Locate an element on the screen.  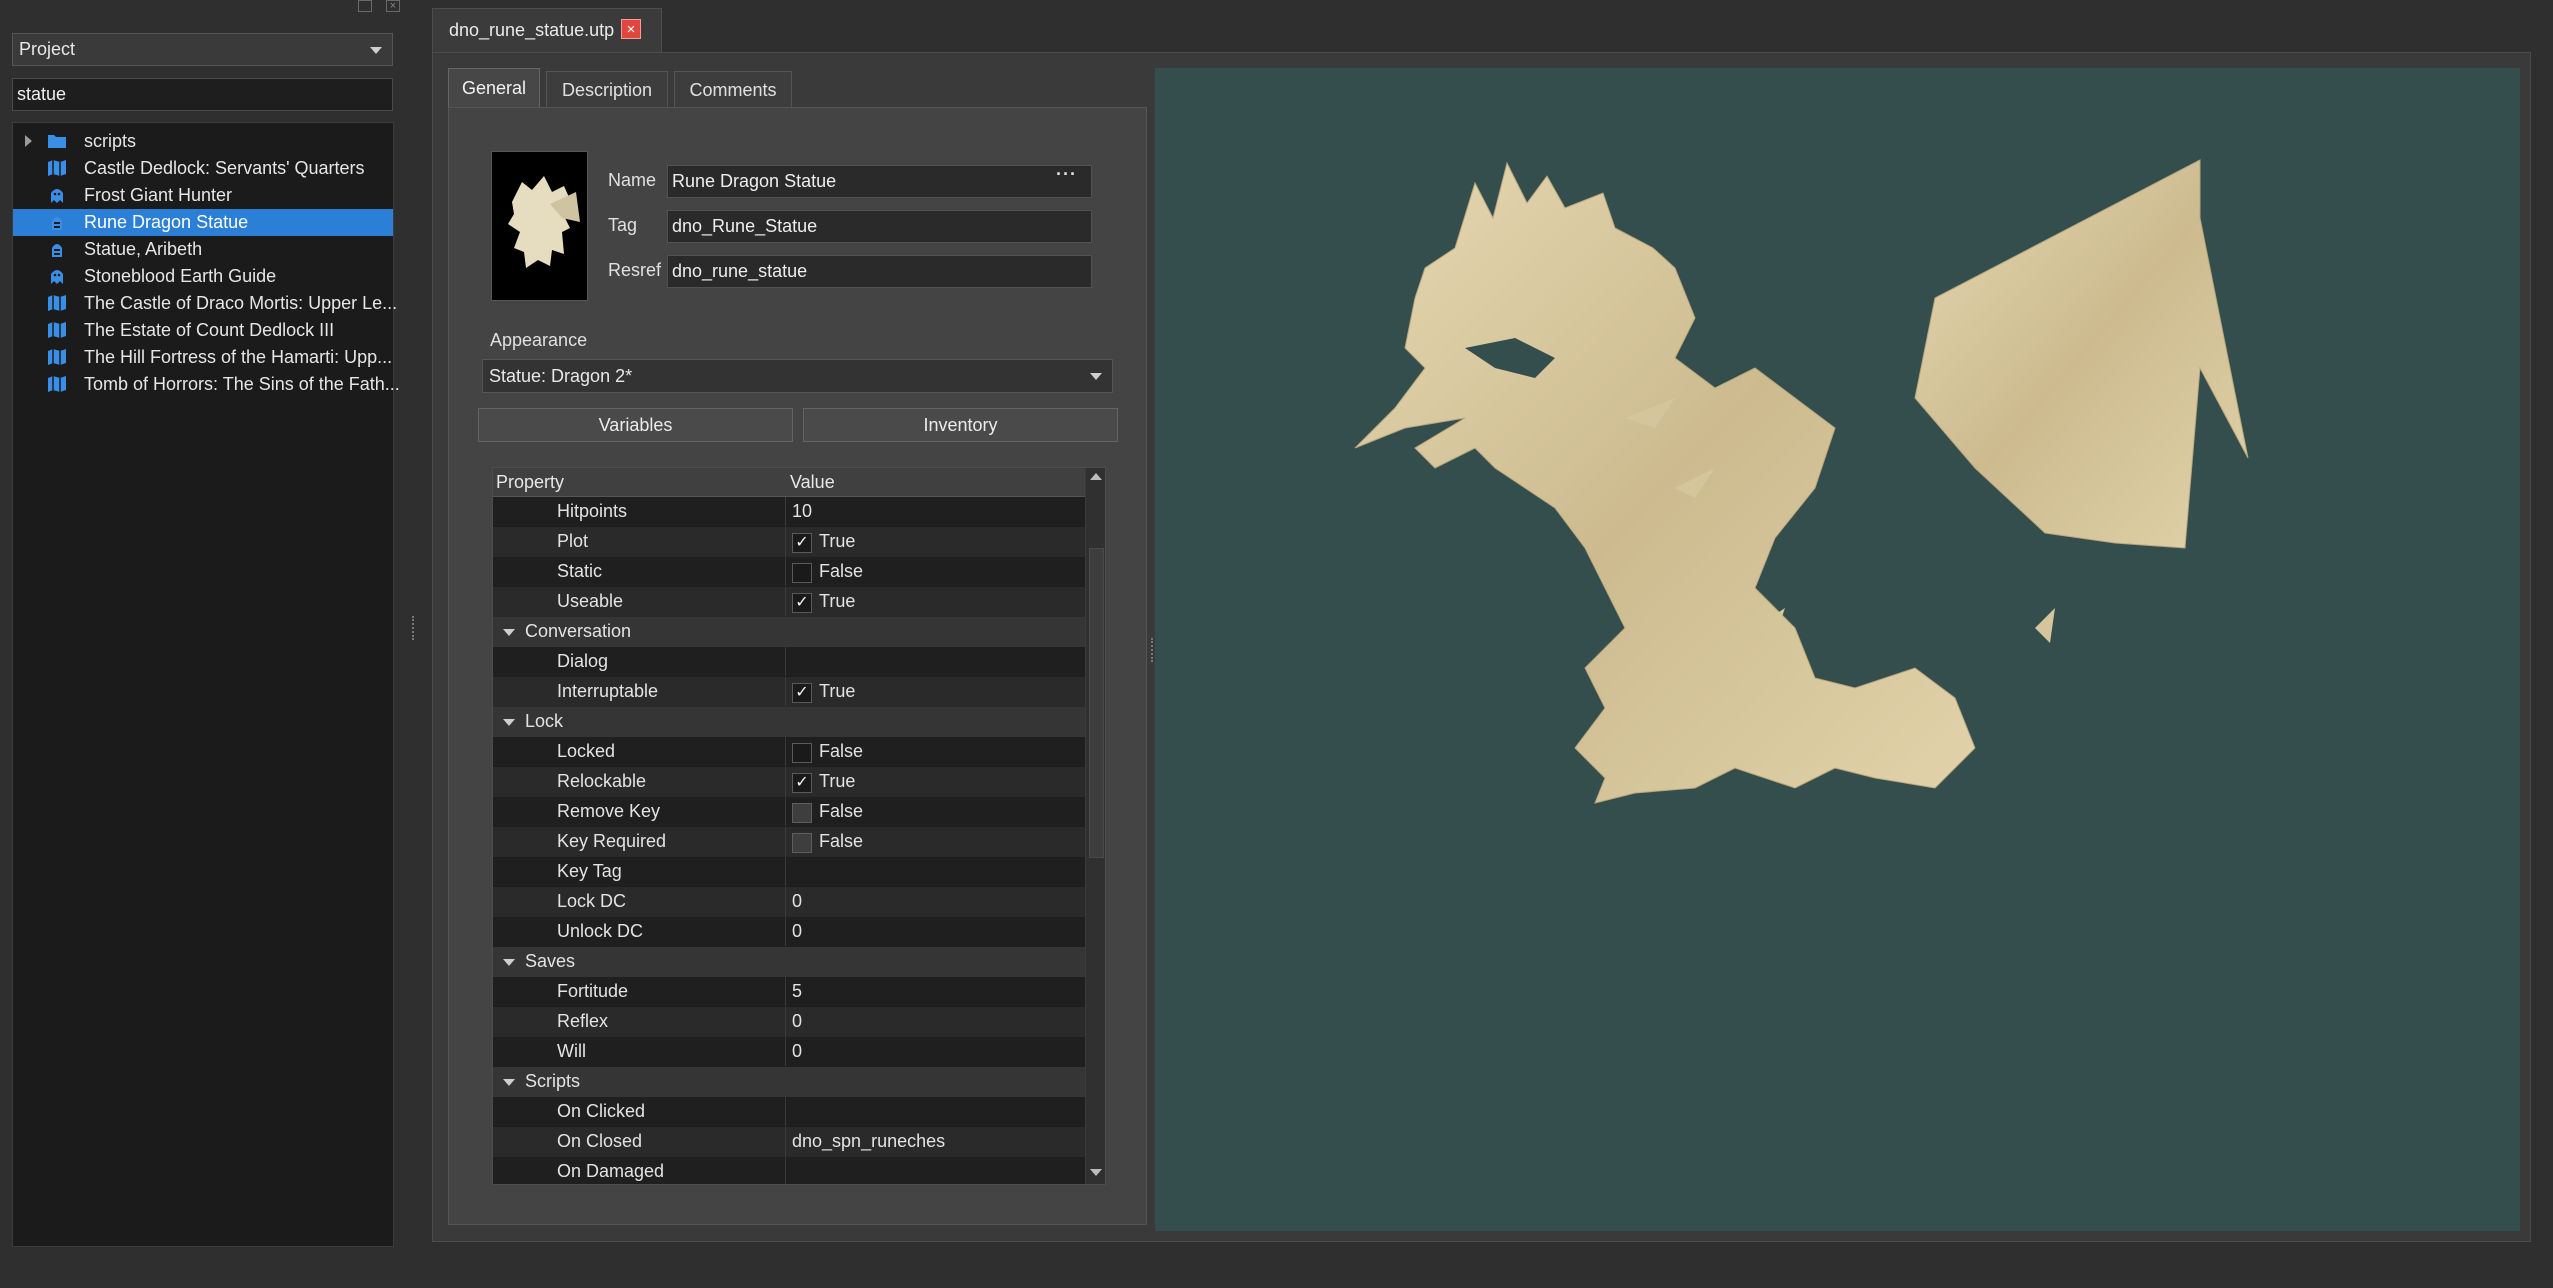
tree-item: Rune Dragon Statue is located at coordinates (203, 222).